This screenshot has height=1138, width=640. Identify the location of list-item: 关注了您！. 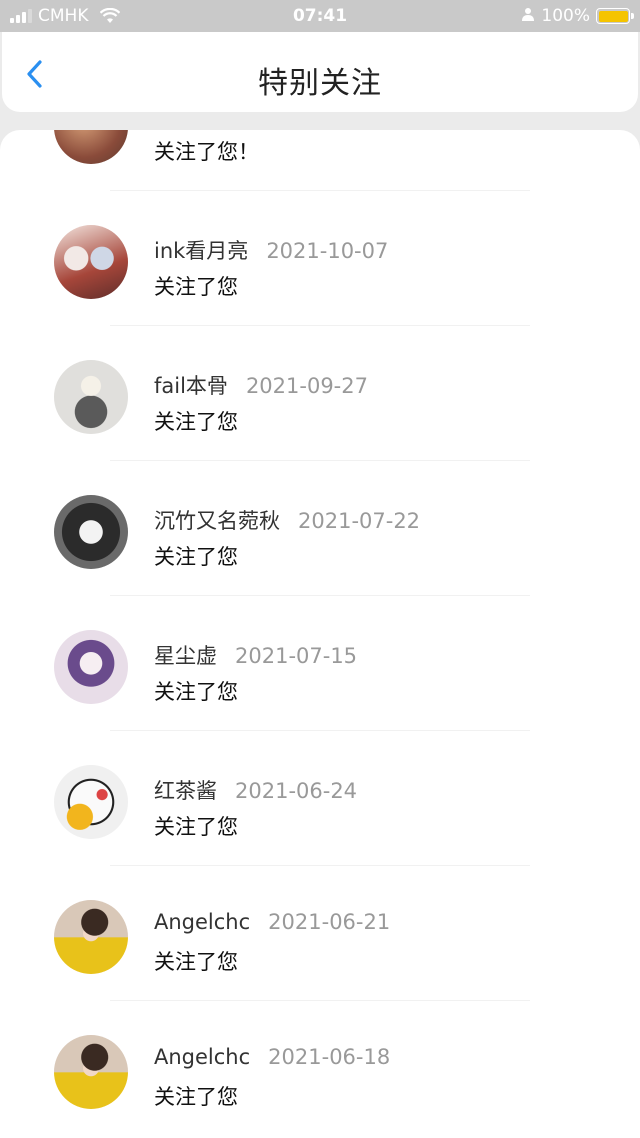
(320, 160).